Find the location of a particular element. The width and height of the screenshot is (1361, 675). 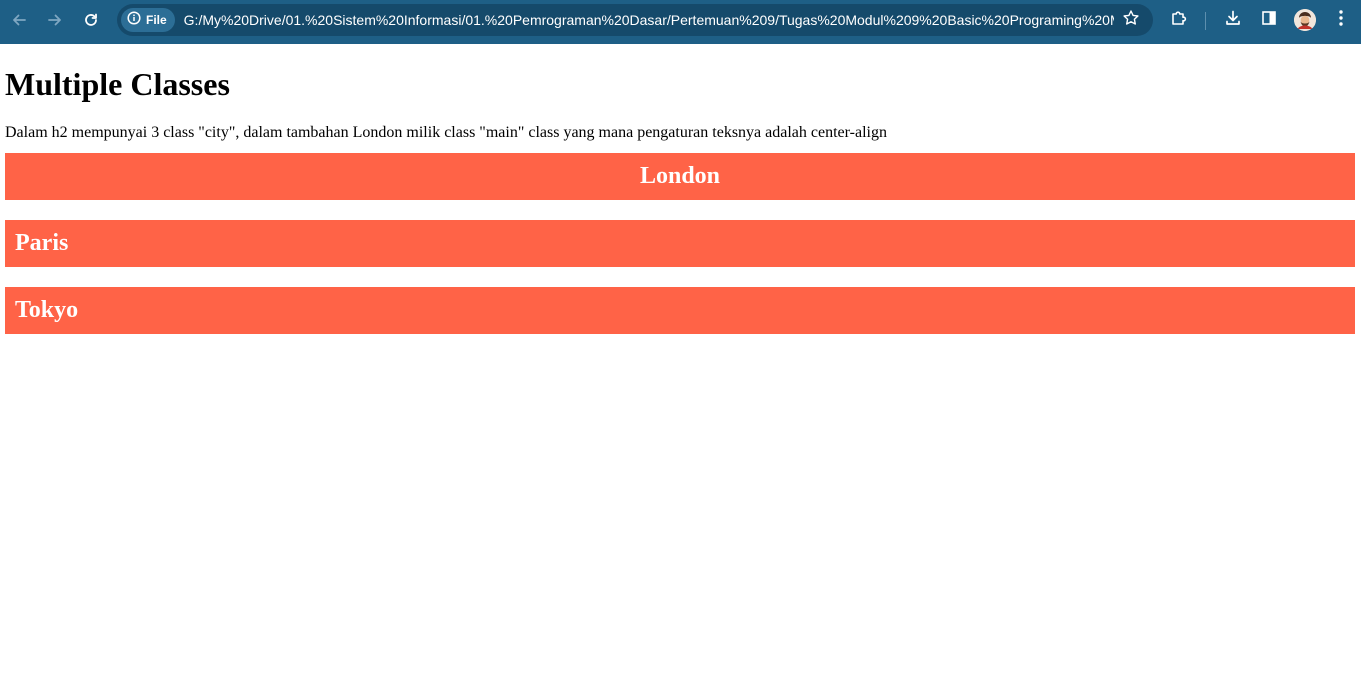

kebab-menu-icon is located at coordinates (1341, 20).